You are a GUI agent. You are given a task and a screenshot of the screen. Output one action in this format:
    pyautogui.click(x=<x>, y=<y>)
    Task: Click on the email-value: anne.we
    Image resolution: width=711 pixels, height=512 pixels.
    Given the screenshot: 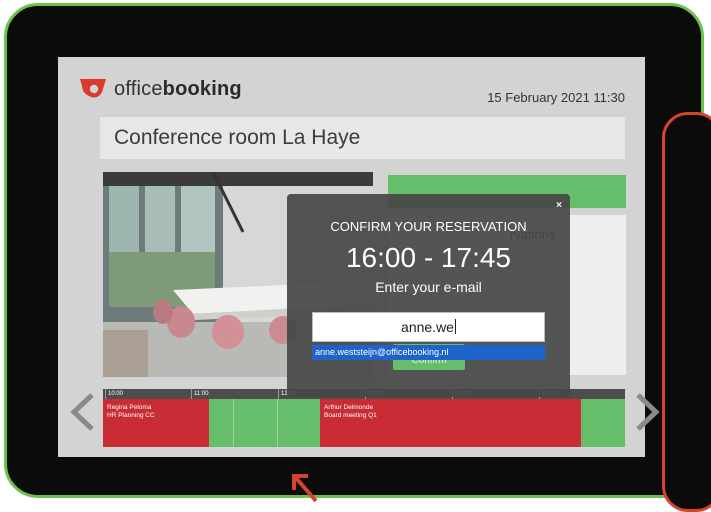 What is the action you would take?
    pyautogui.click(x=427, y=327)
    